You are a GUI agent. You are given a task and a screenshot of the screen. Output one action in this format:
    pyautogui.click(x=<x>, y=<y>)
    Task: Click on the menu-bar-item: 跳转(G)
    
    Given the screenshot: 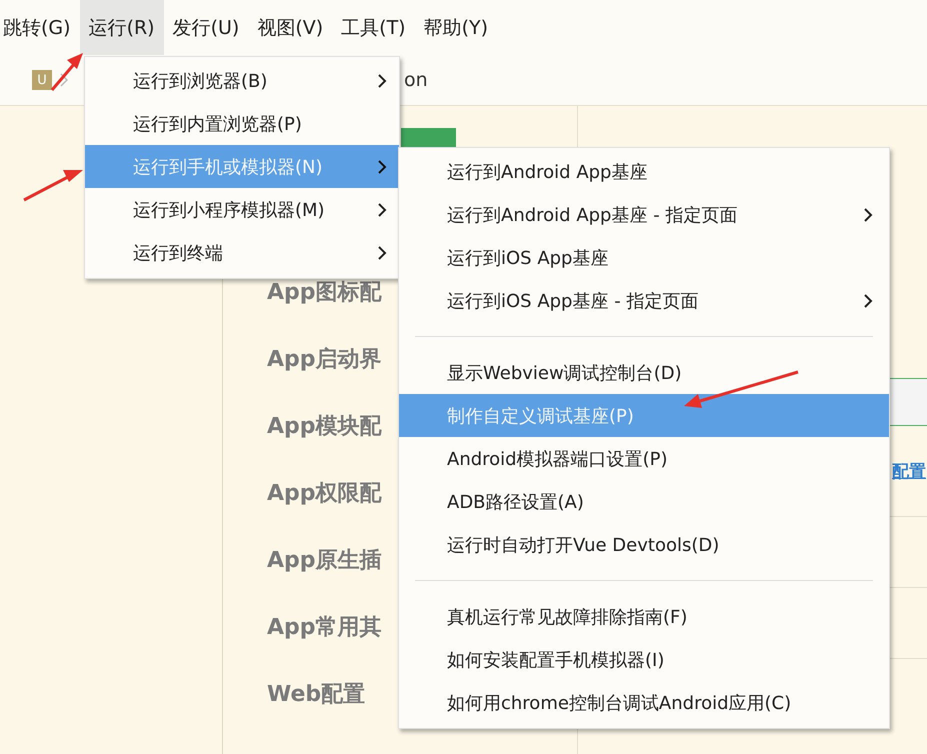 What is the action you would take?
    pyautogui.click(x=40, y=27)
    